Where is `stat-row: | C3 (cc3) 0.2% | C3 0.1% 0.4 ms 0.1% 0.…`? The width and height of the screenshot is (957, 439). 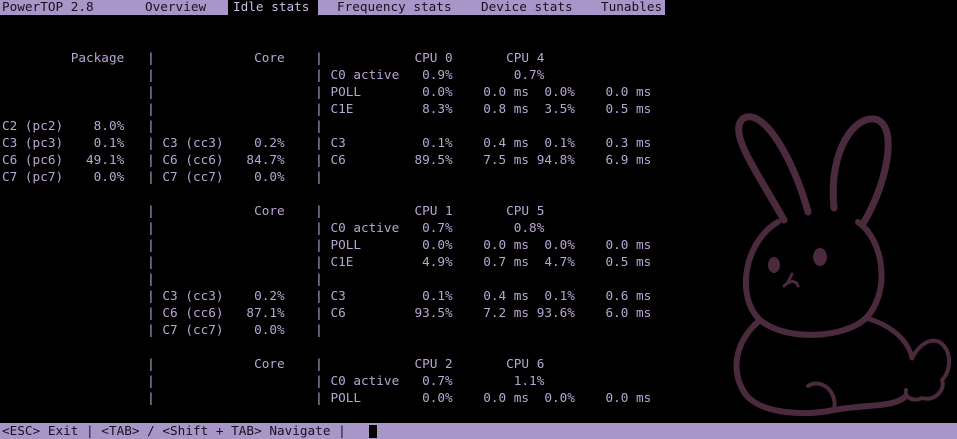
stat-row: | C3 (cc3) 0.2% | C3 0.1% 0.4 ms 0.1% 0.… is located at coordinates (327, 295).